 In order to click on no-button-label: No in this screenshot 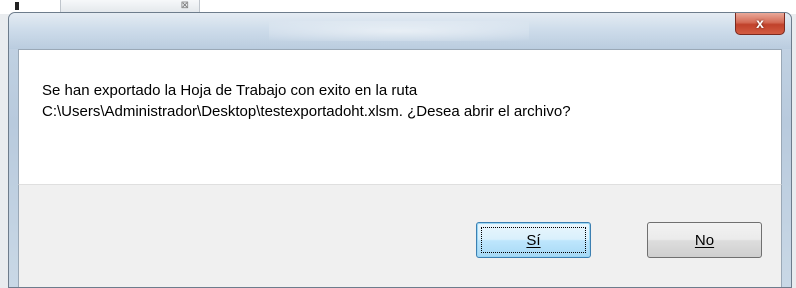, I will do `click(704, 240)`.